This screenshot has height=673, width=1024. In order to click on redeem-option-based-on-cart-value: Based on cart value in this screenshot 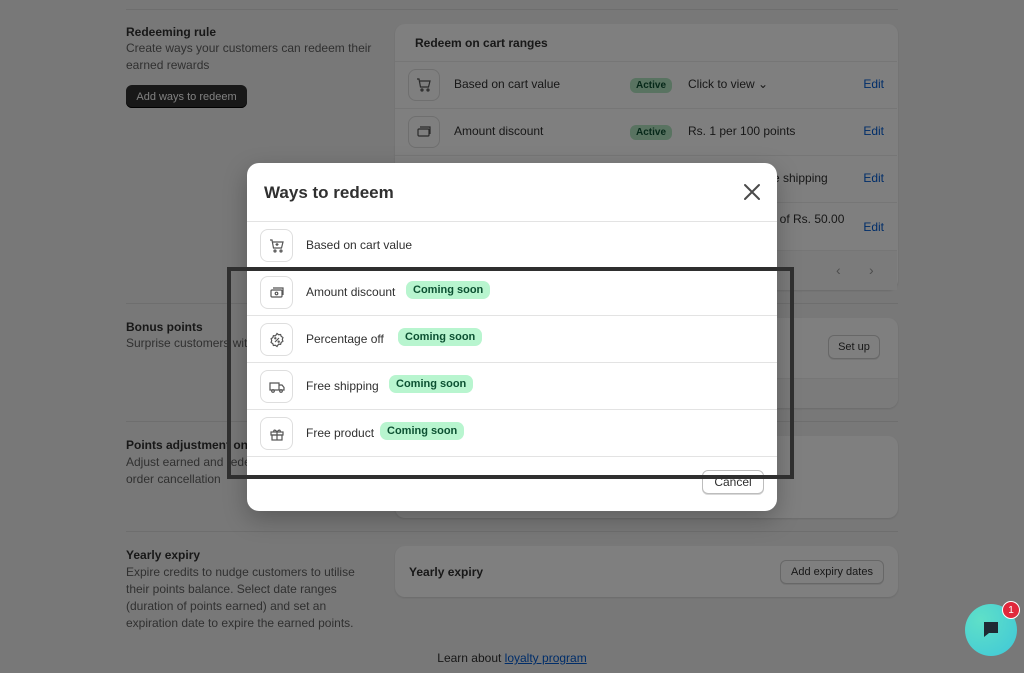, I will do `click(512, 245)`.